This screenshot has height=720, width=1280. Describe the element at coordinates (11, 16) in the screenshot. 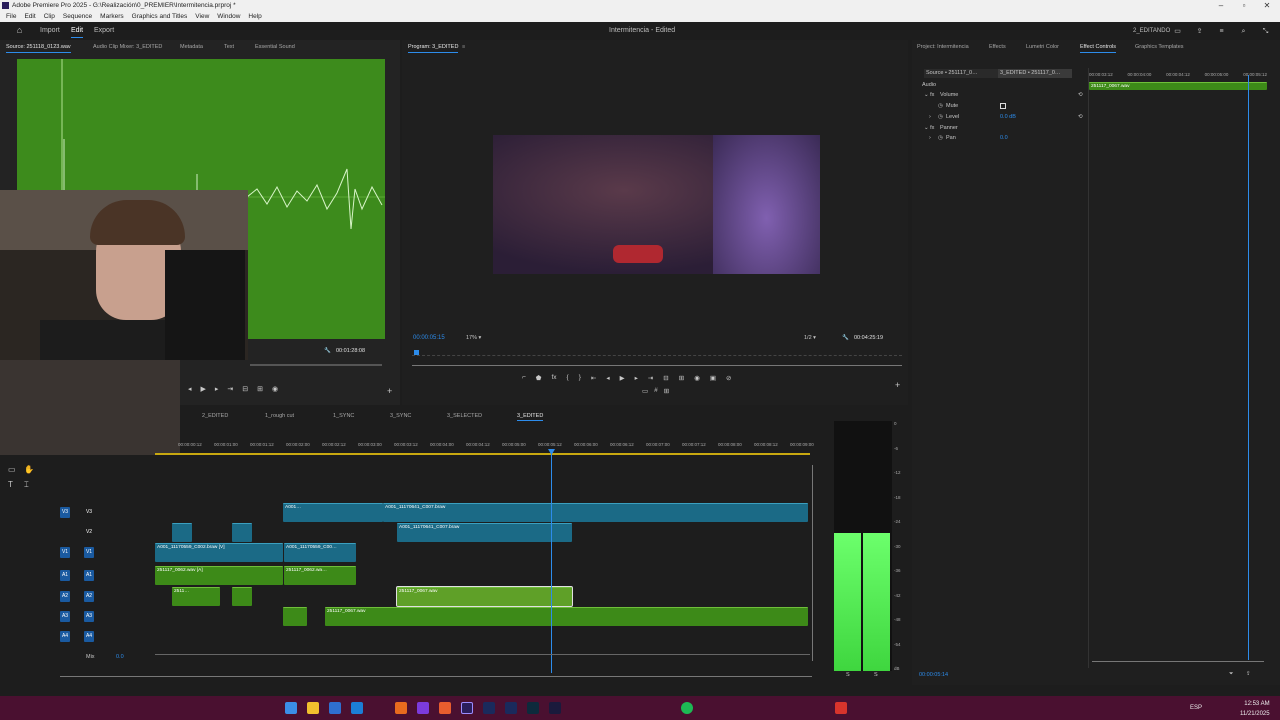

I see `menu-file: File` at that location.